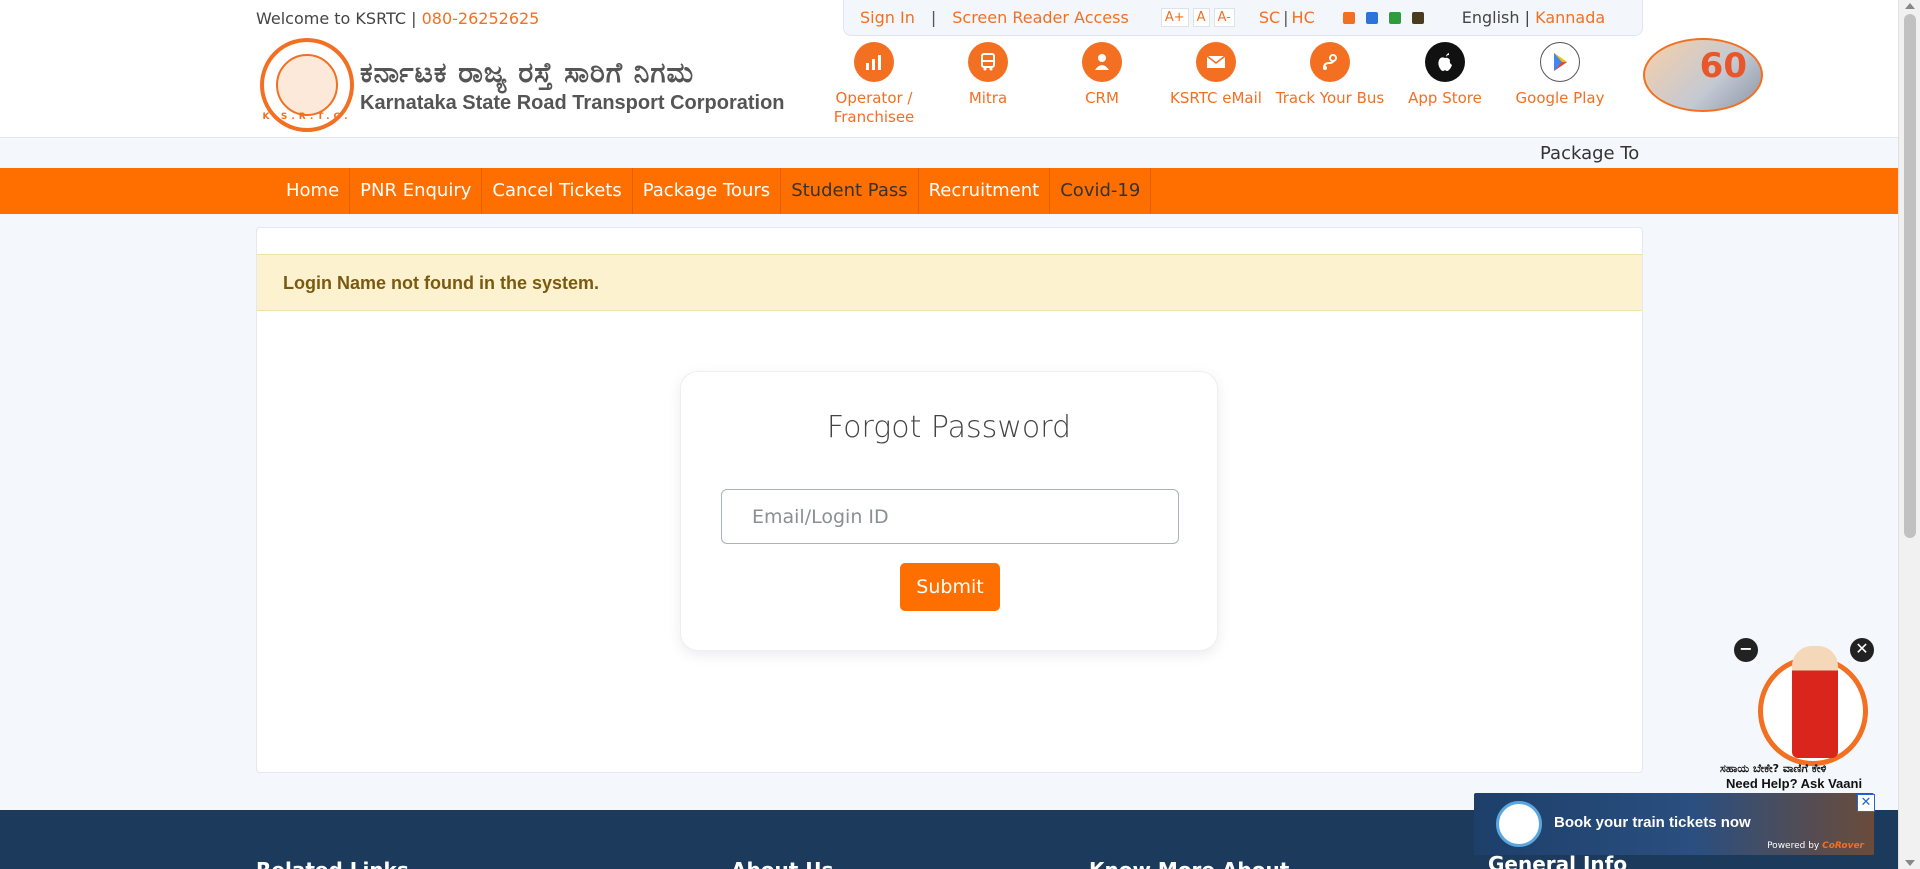 This screenshot has width=1920, height=869. I want to click on font-decrease-button: A-, so click(1224, 17).